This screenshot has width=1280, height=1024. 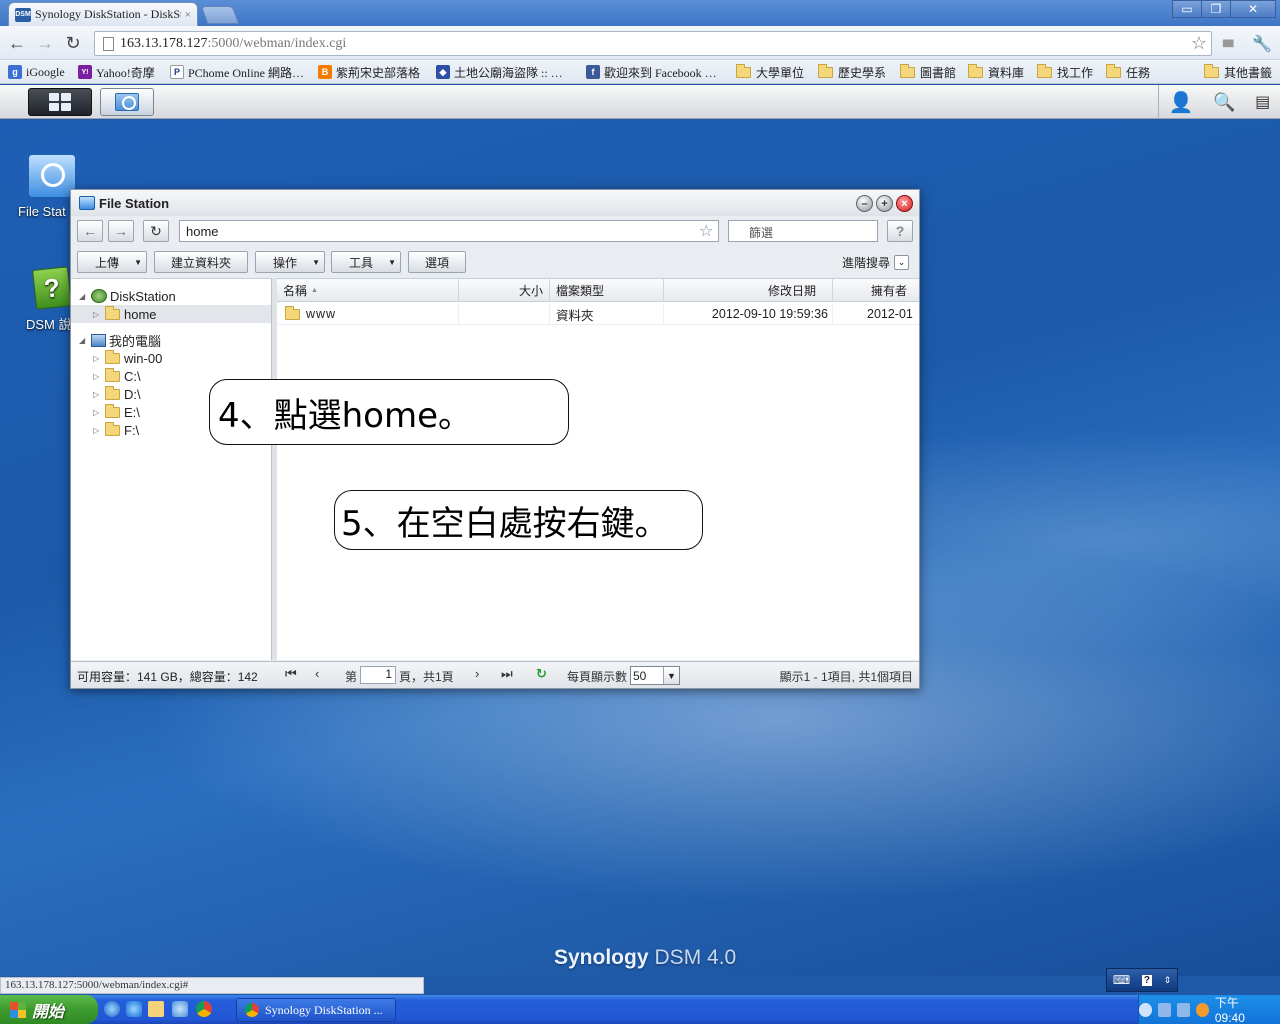 What do you see at coordinates (36, 72) in the screenshot?
I see `bookmark-igoogle: g iGoogle` at bounding box center [36, 72].